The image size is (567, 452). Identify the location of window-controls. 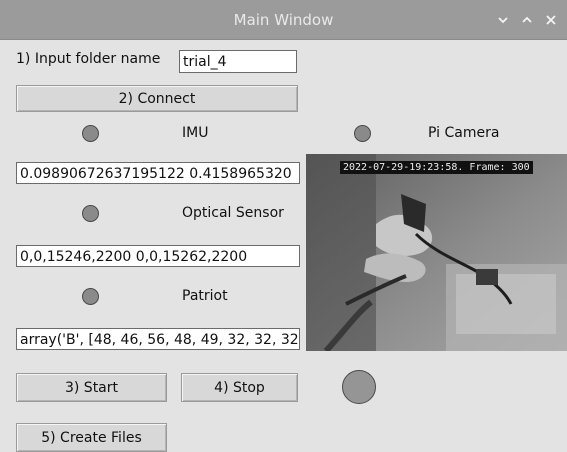
(527, 20).